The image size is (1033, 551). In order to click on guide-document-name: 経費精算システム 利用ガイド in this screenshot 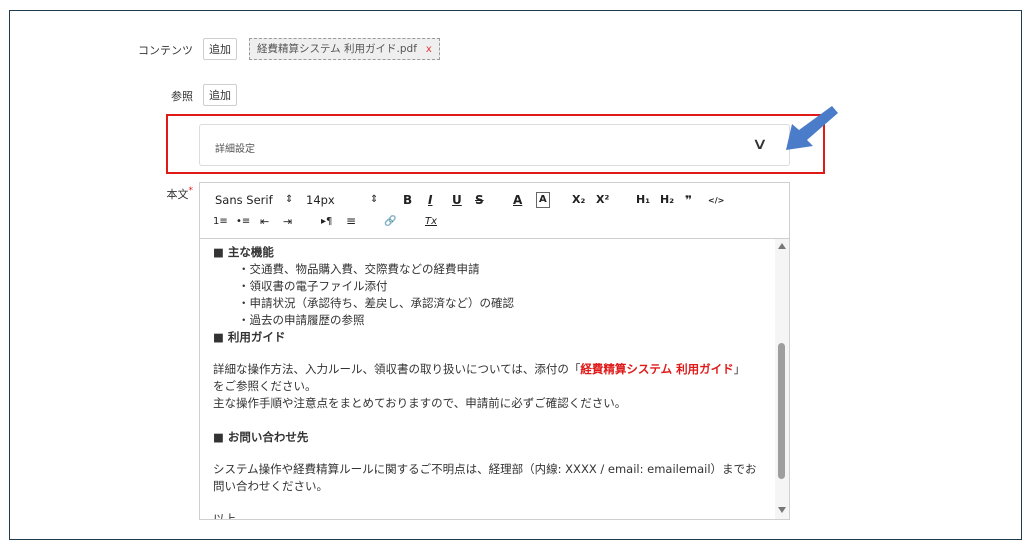, I will do `click(657, 369)`.